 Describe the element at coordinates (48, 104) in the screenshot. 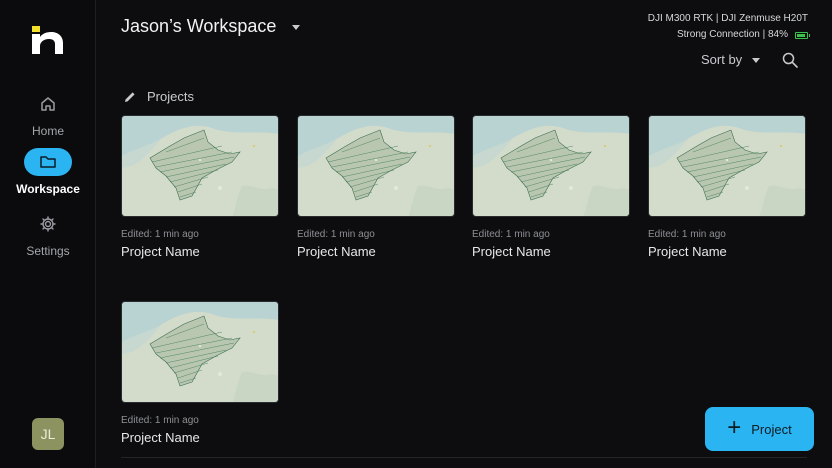

I see `home-icon` at that location.